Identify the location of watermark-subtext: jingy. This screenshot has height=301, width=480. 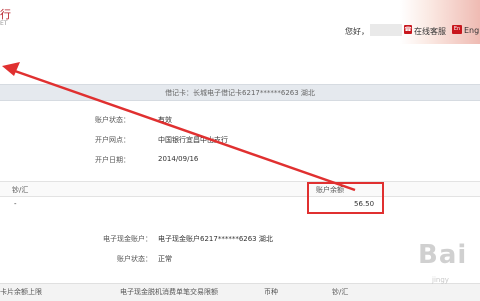
(440, 280).